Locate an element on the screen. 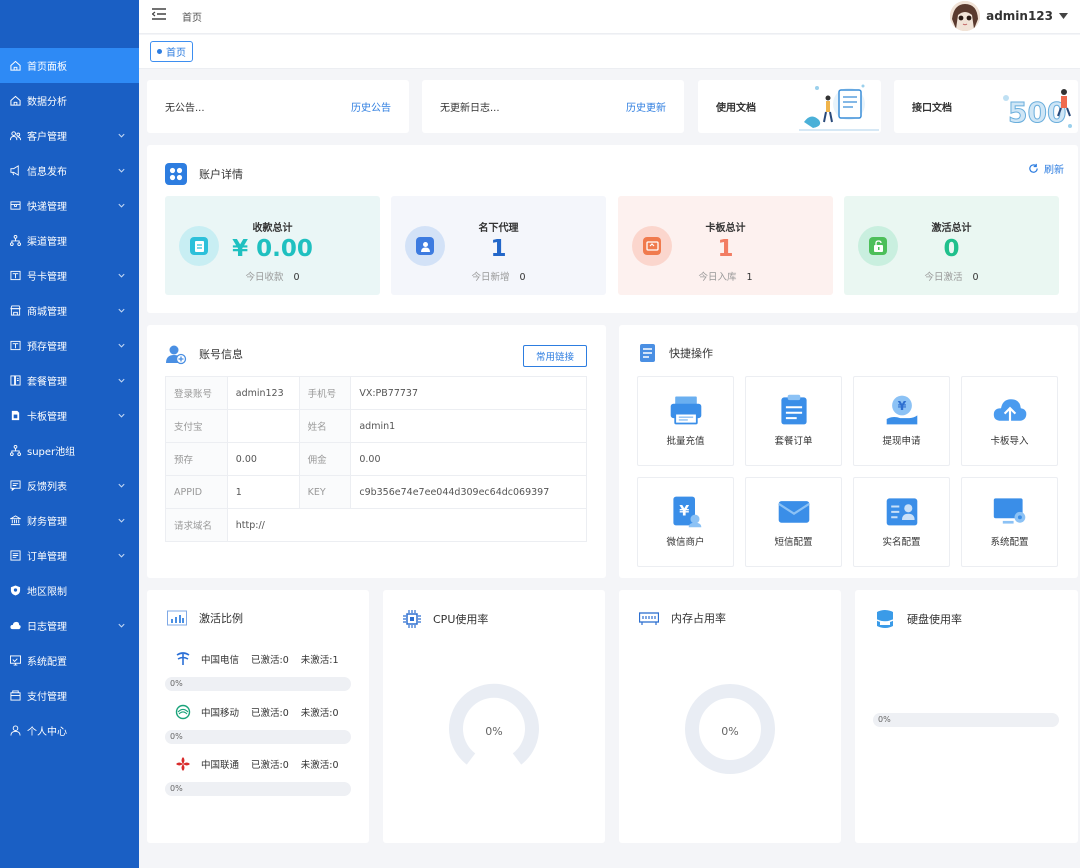 The image size is (1080, 868). info-key: KEY is located at coordinates (325, 492).